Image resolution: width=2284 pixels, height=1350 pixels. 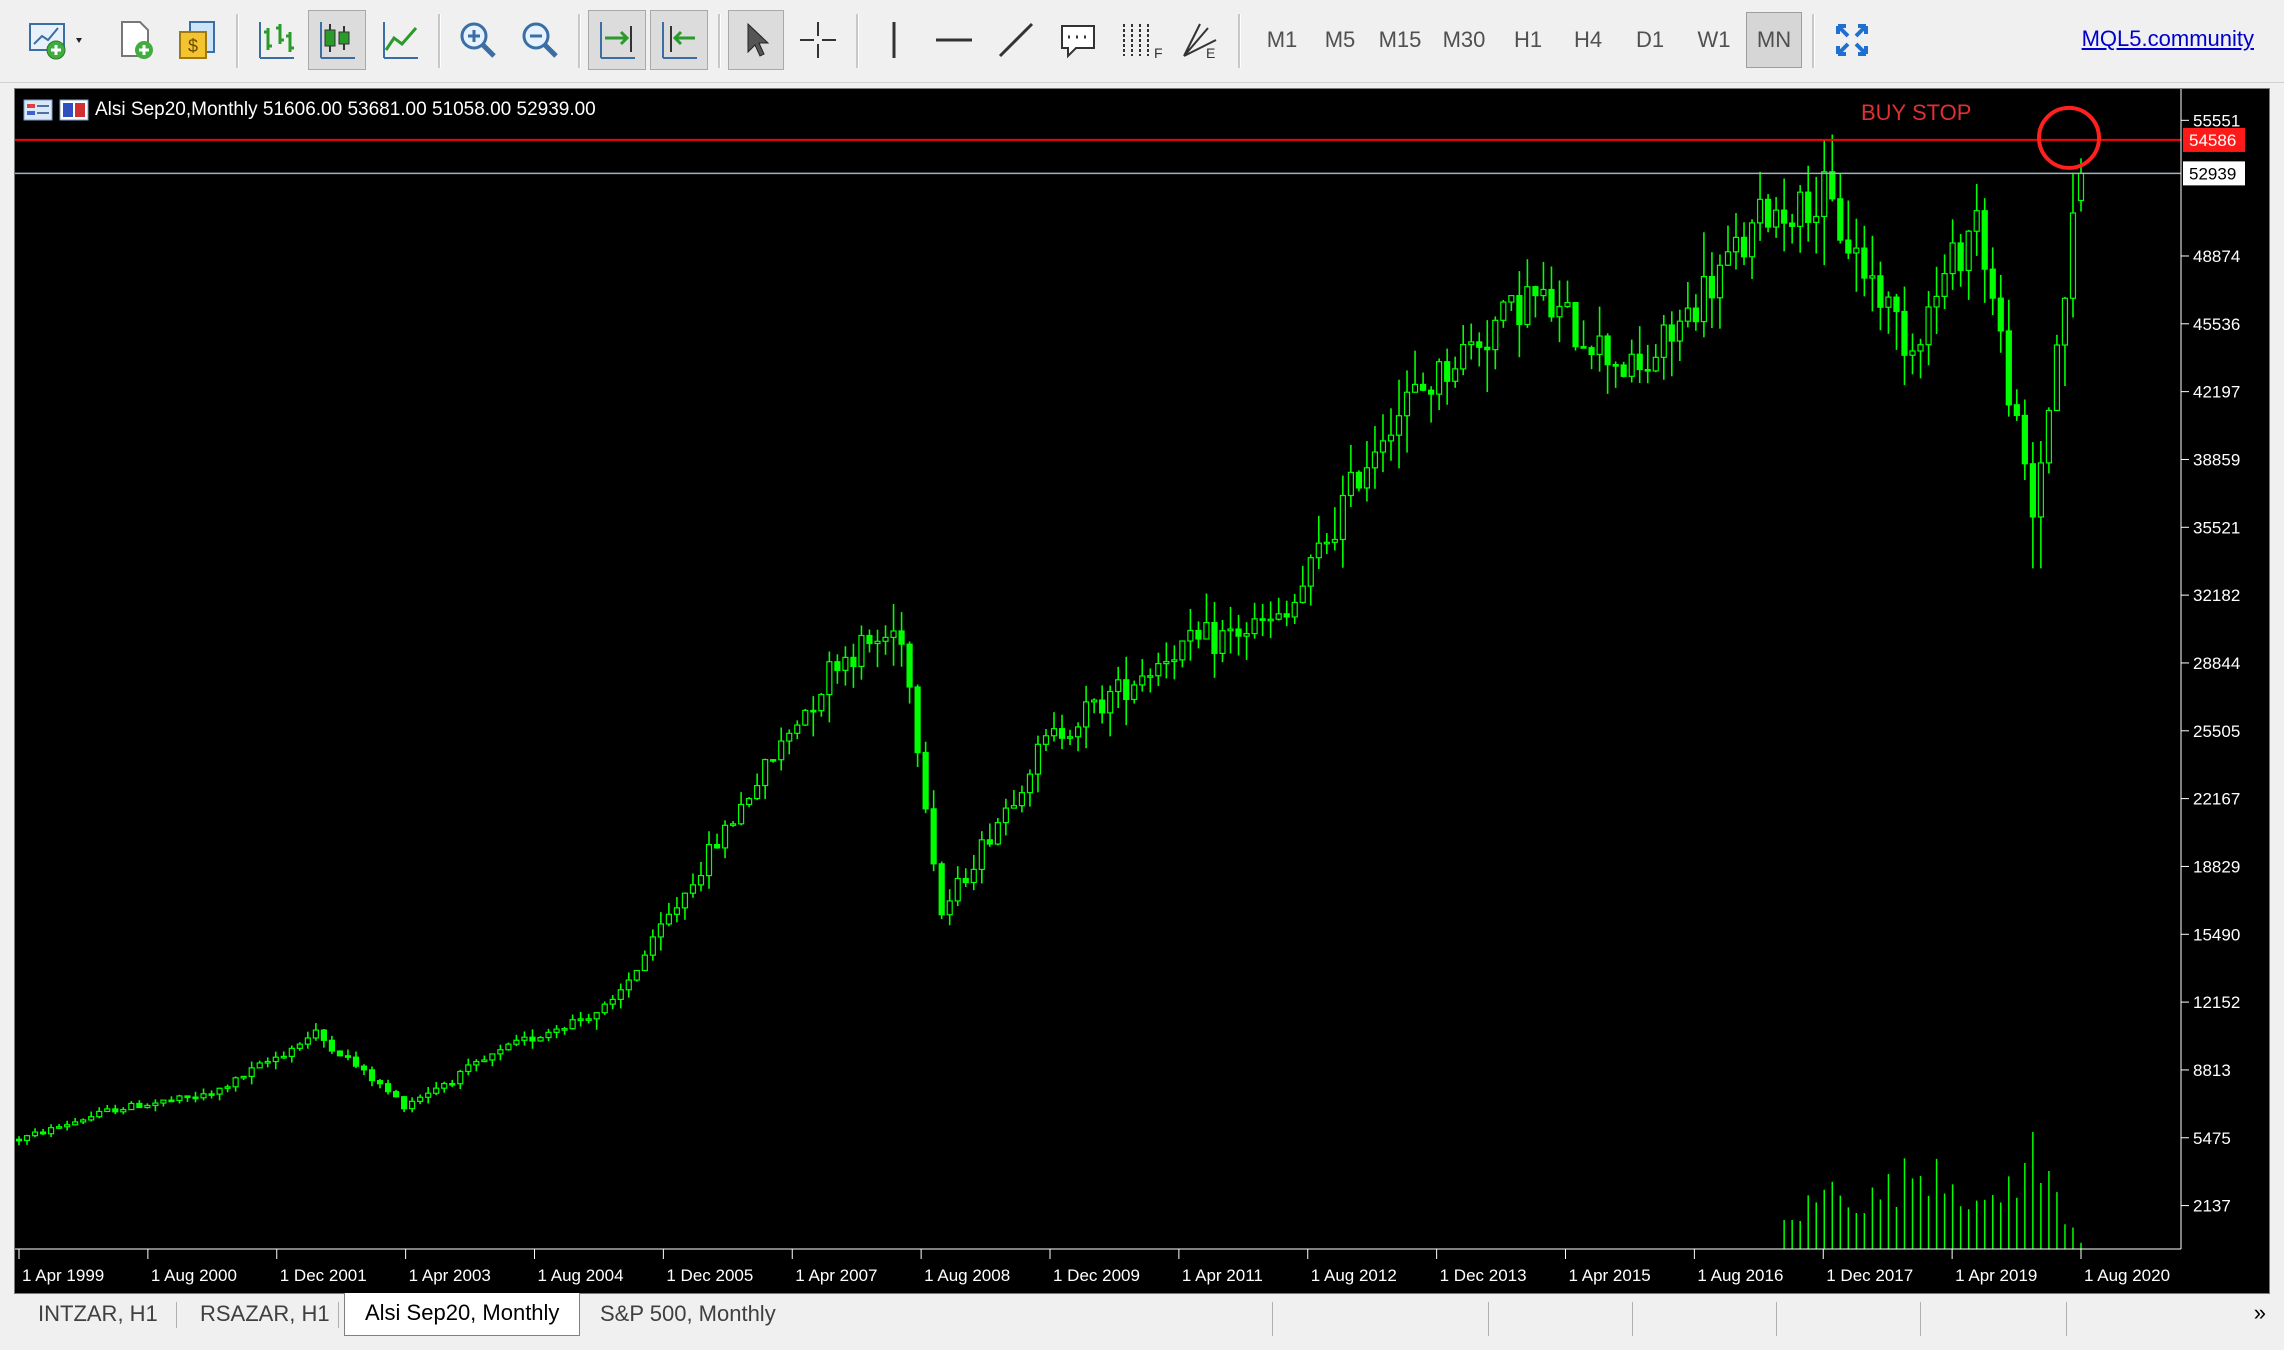 What do you see at coordinates (462, 1314) in the screenshot?
I see `chart-tab: Alsi Sep20, Monthly` at bounding box center [462, 1314].